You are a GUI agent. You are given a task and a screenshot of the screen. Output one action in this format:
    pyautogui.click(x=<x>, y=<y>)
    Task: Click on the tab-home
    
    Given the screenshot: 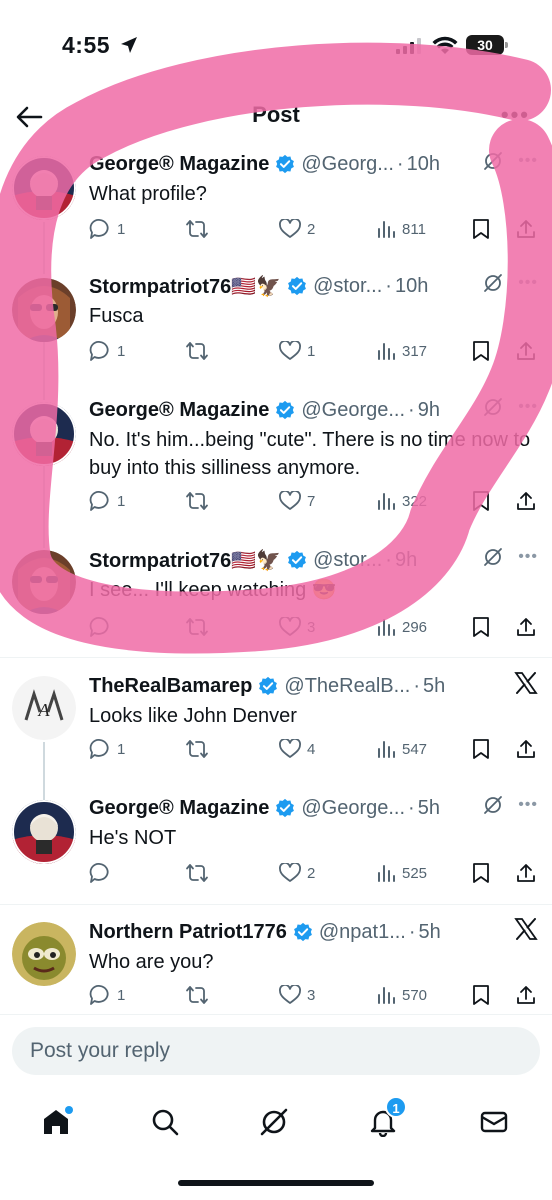 What is the action you would take?
    pyautogui.click(x=56, y=1122)
    